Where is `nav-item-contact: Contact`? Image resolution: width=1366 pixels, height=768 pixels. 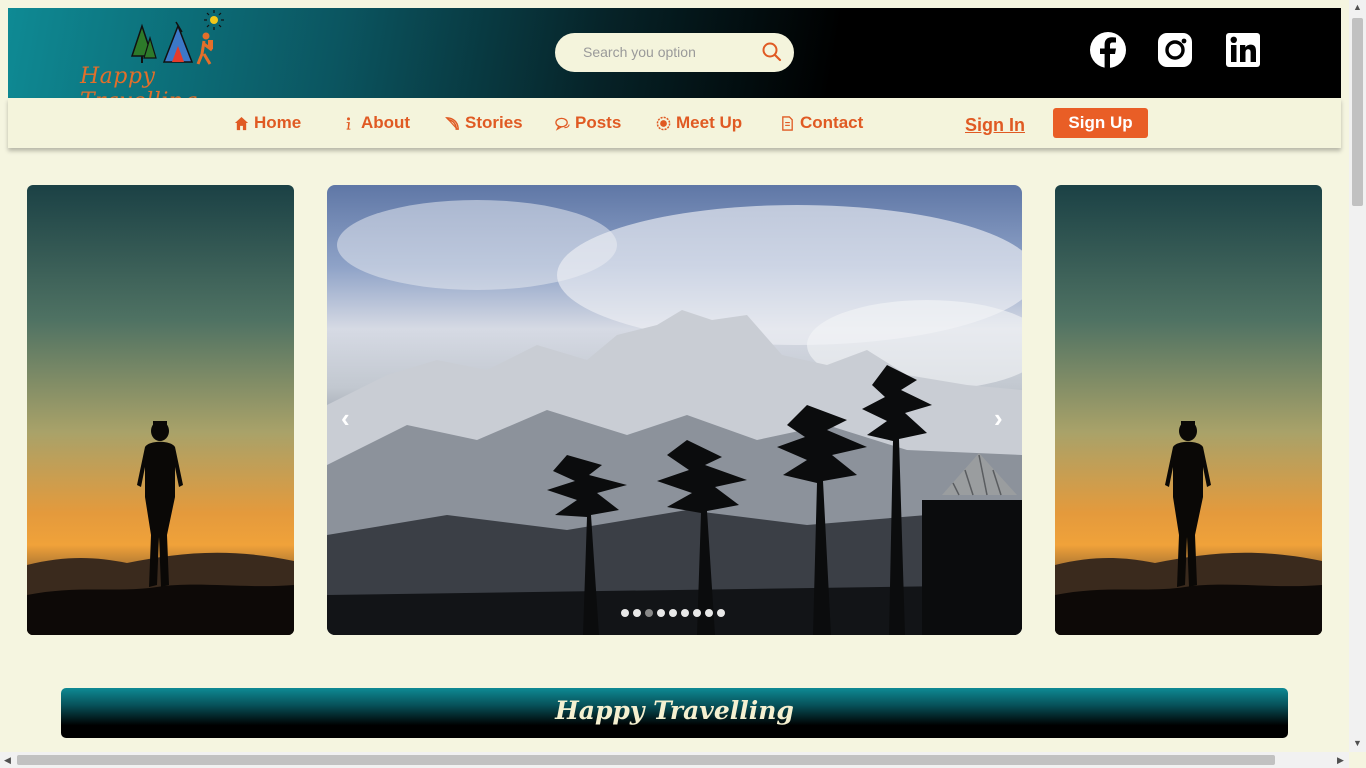
nav-item-contact: Contact is located at coordinates (821, 123).